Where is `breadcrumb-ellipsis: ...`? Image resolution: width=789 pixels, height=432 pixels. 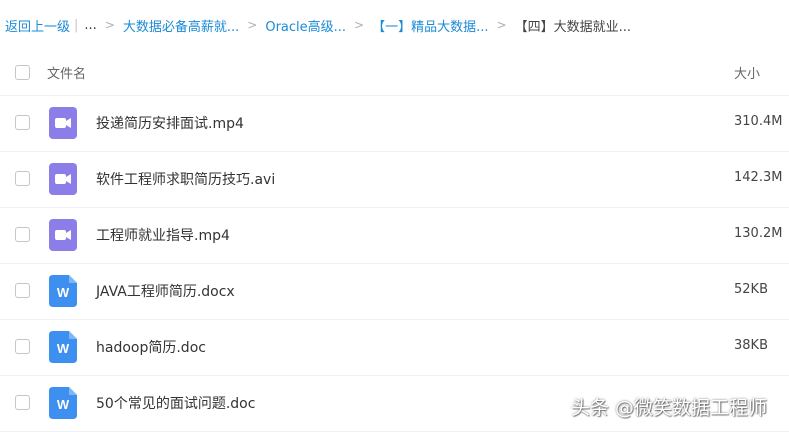
breadcrumb-ellipsis: ... is located at coordinates (90, 25).